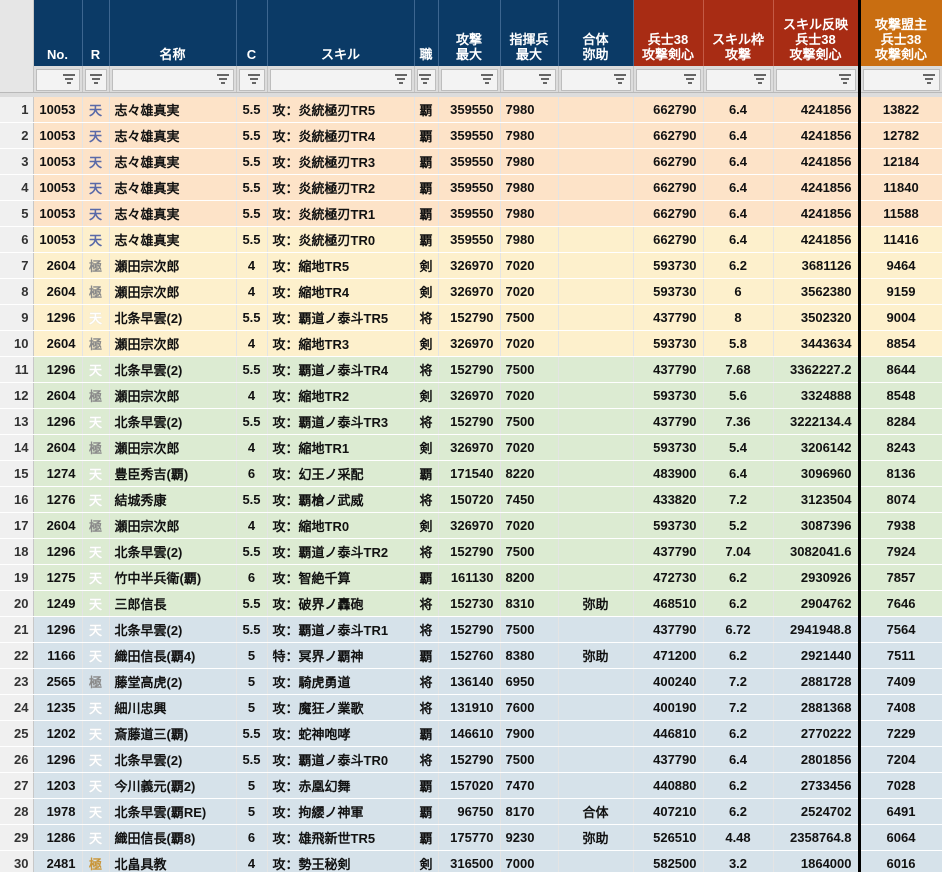 The height and width of the screenshot is (872, 942). Describe the element at coordinates (816, 369) in the screenshot. I see `cell-refl: 3362227.2` at that location.